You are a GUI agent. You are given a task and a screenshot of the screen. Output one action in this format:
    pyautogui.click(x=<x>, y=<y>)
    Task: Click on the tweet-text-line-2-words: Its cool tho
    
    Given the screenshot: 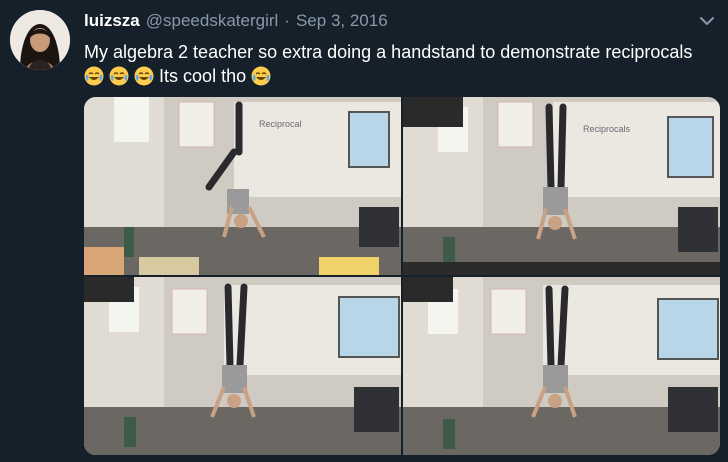 What is the action you would take?
    pyautogui.click(x=203, y=76)
    